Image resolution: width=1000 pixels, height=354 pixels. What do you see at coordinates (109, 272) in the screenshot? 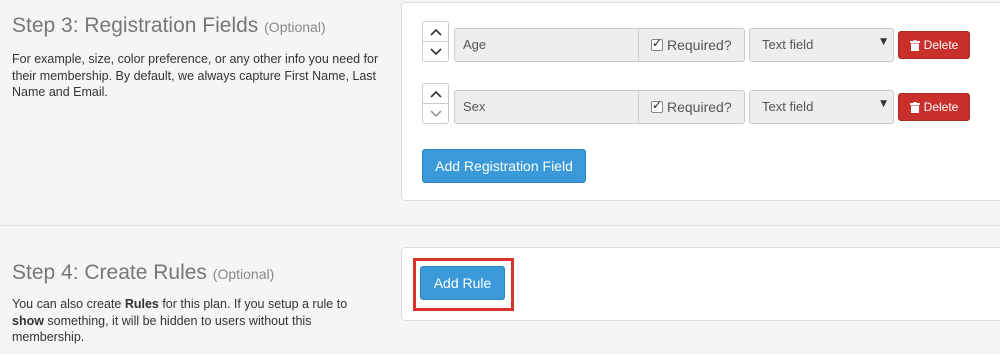
I see `step4-title: Step 4: Create Rules` at bounding box center [109, 272].